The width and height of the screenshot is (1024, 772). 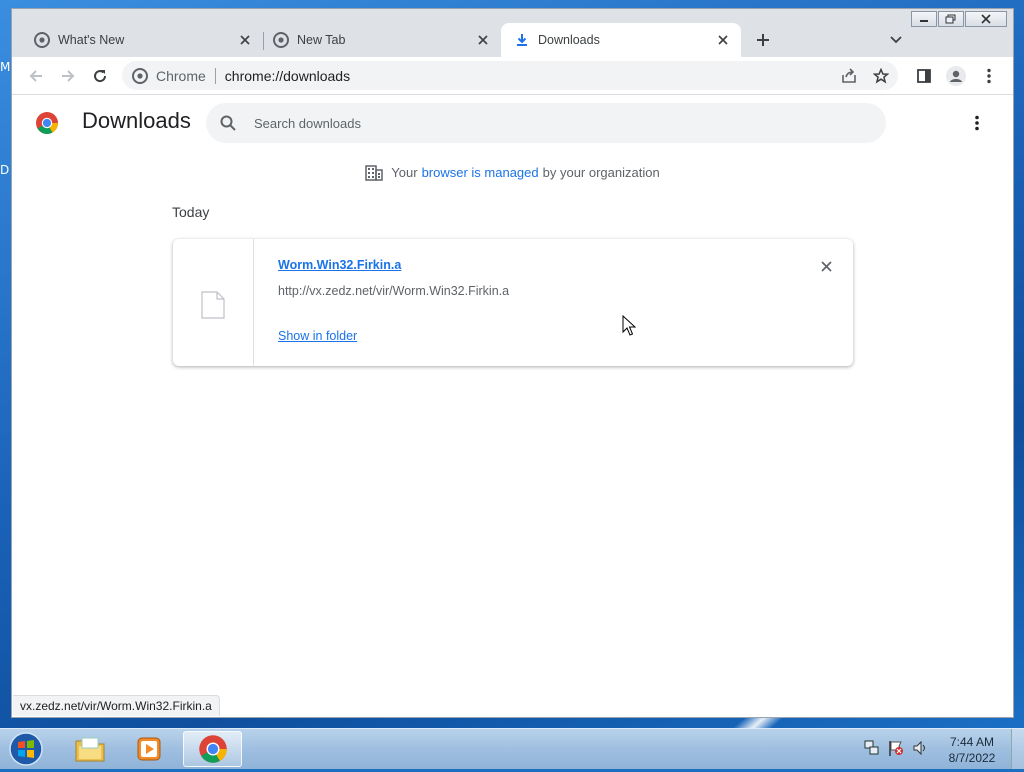 I want to click on page-header: Downloads, so click(x=512, y=123).